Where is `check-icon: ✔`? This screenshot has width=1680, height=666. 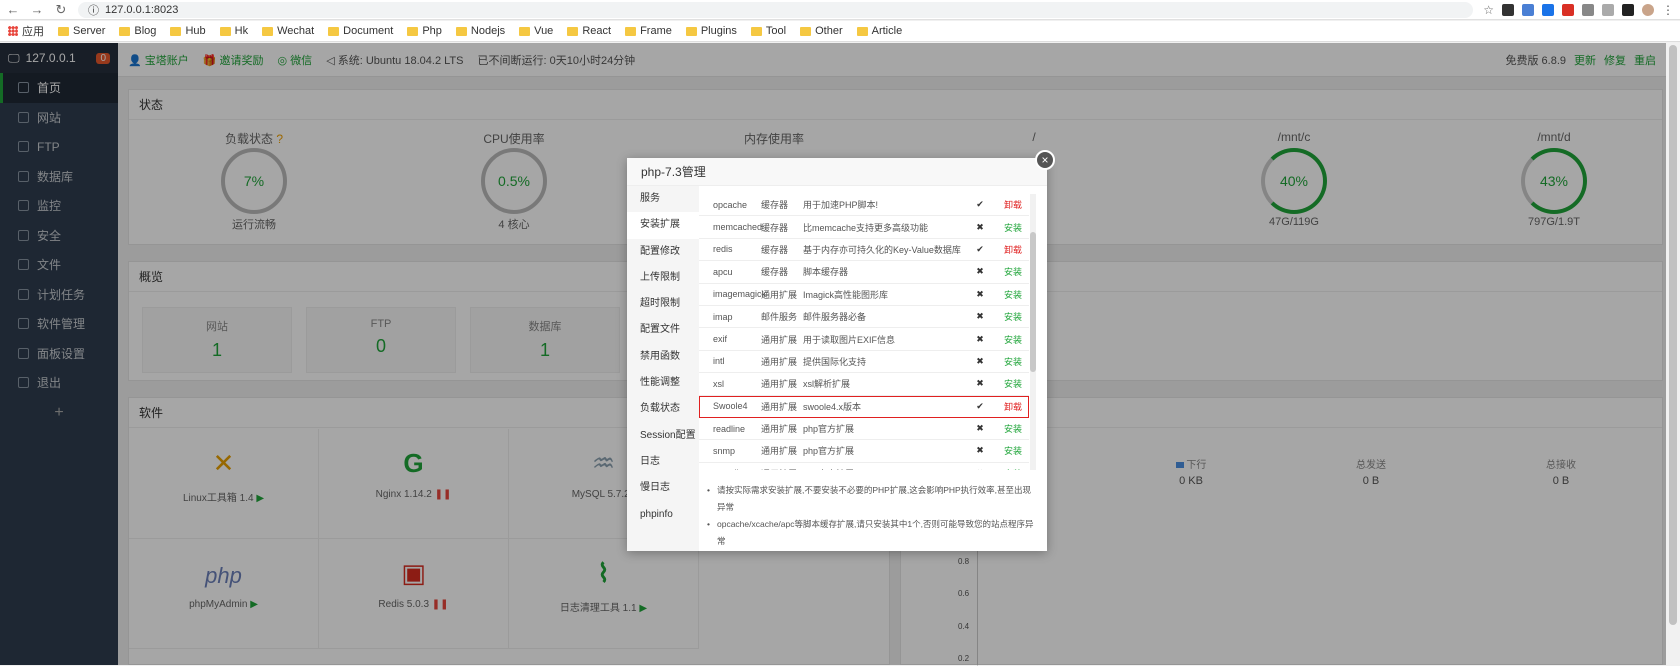
check-icon: ✔ is located at coordinates (980, 248).